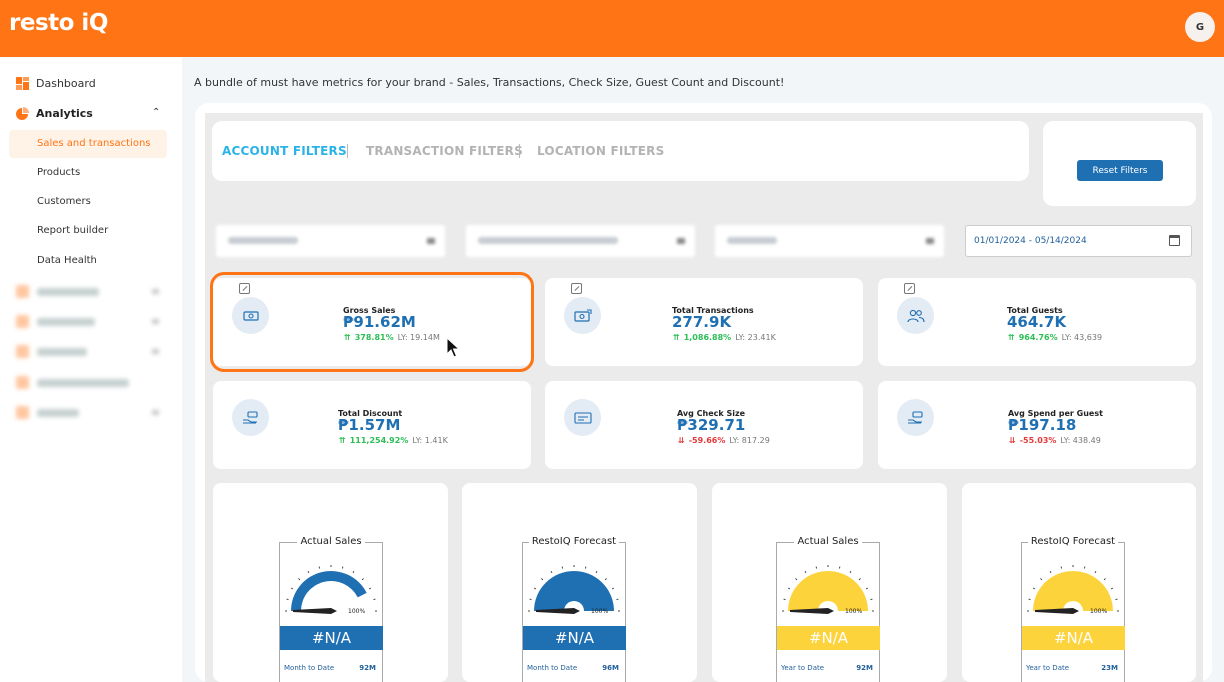 The width and height of the screenshot is (1224, 682). What do you see at coordinates (331, 541) in the screenshot?
I see `gauge-title: Actual Sales` at bounding box center [331, 541].